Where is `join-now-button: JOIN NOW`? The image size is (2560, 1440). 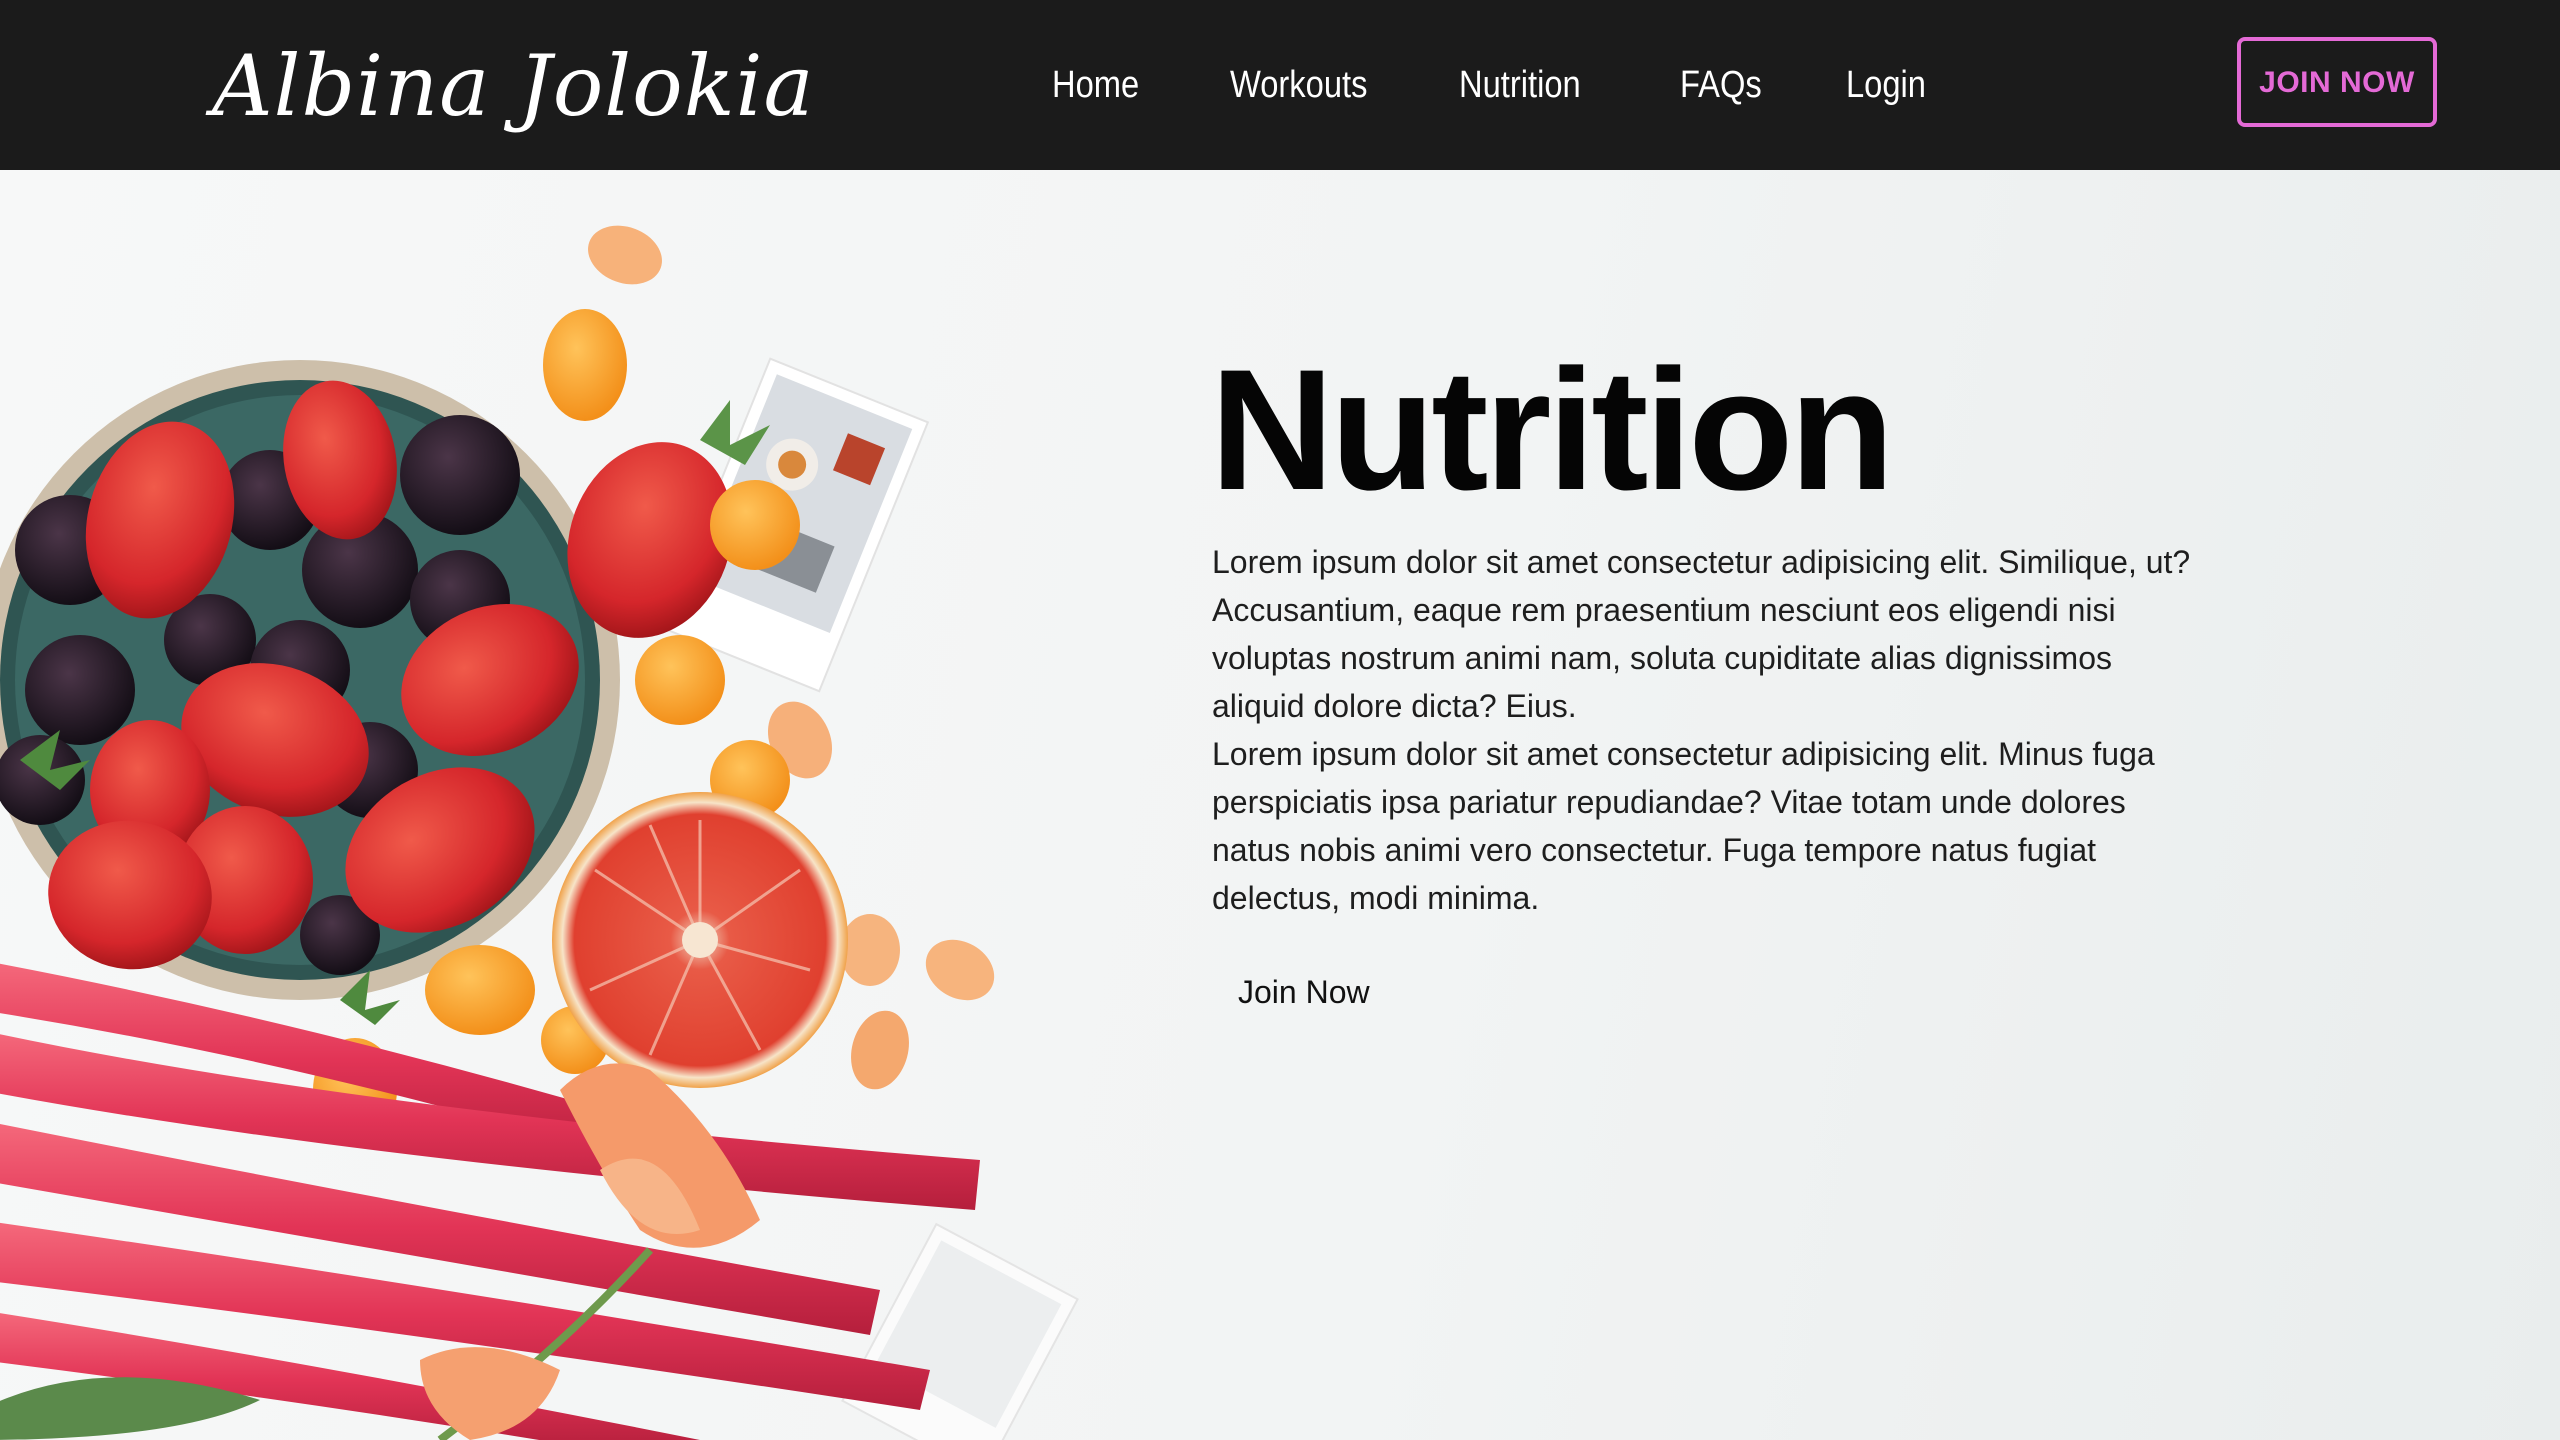 join-now-button: JOIN NOW is located at coordinates (2337, 82).